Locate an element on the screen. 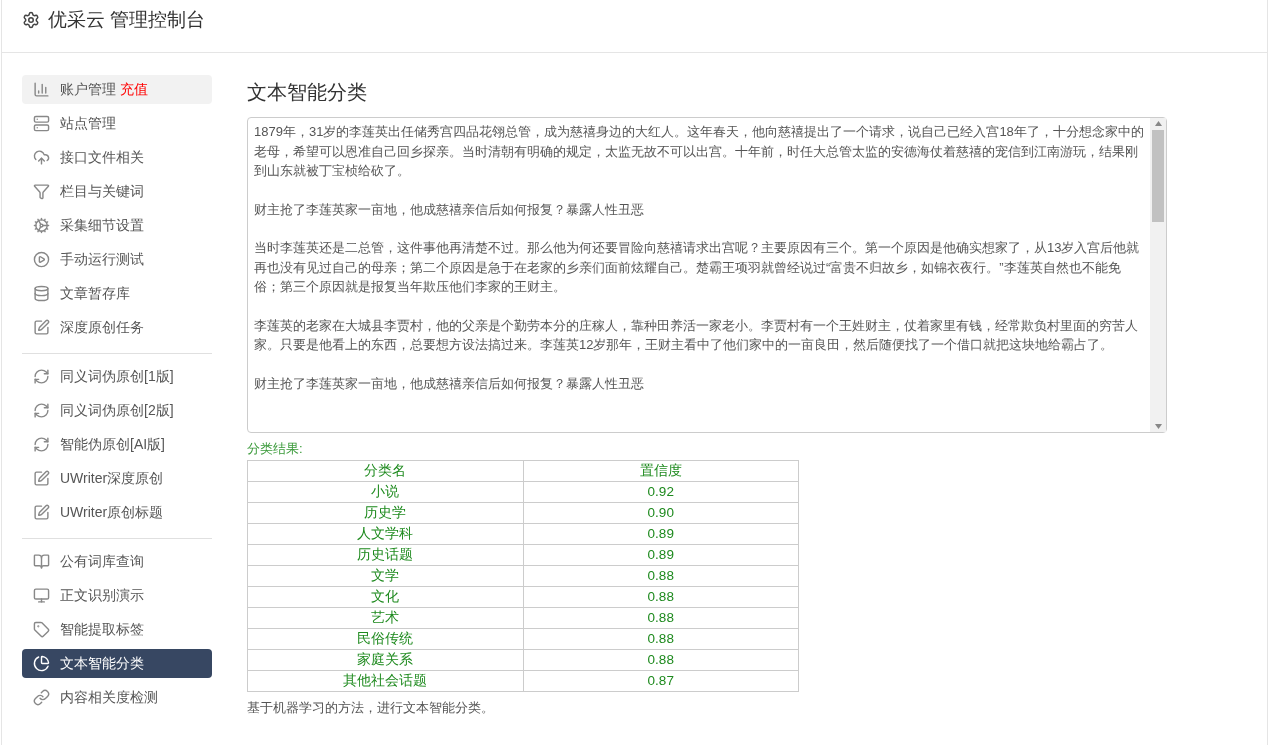  table-cell: 历史学 is located at coordinates (385, 512).